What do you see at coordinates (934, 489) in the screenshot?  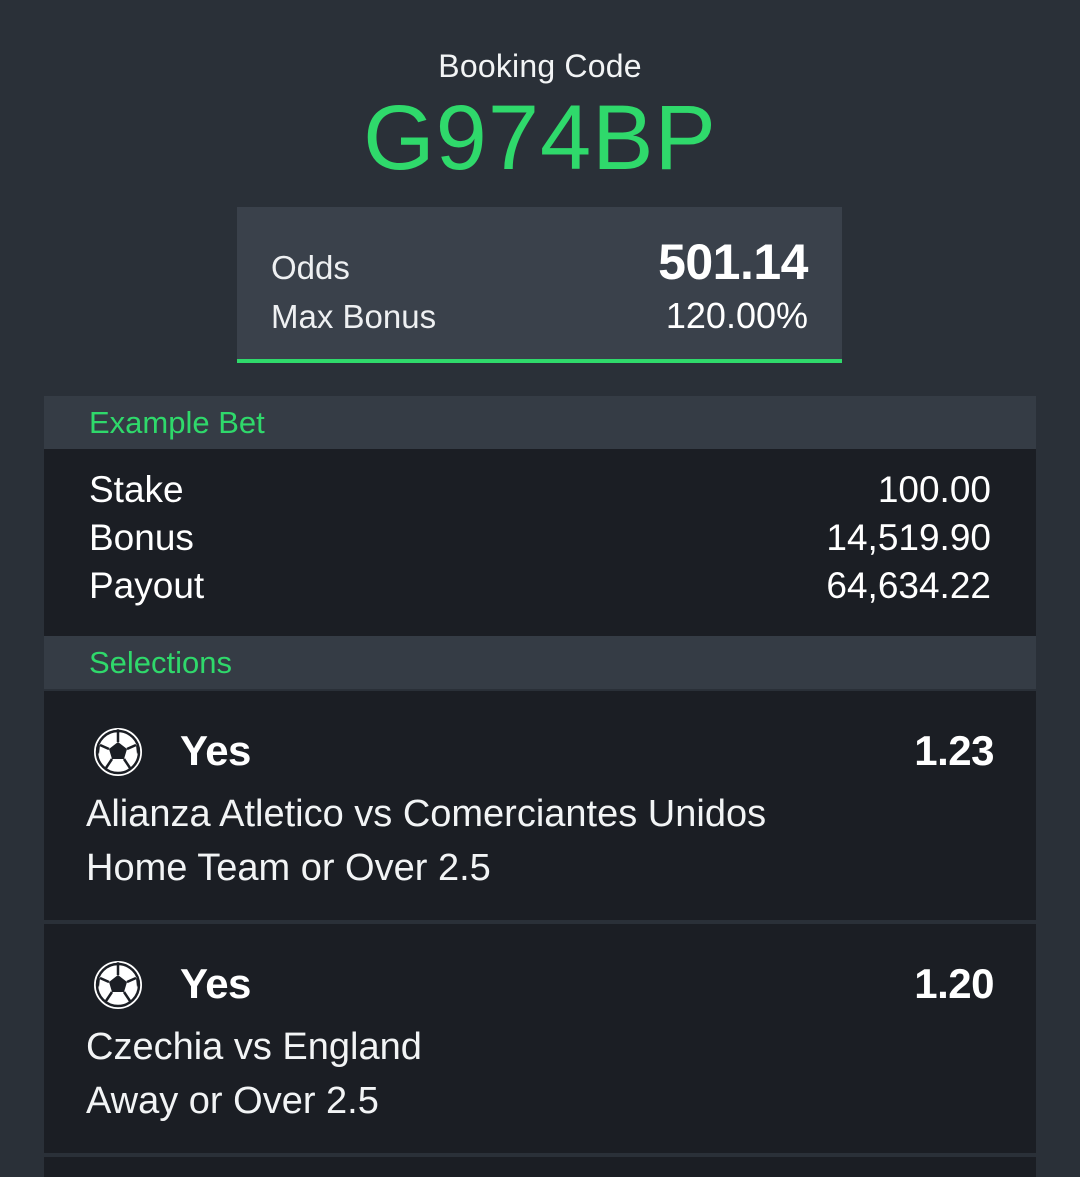 I see `stake-value: 100.00` at bounding box center [934, 489].